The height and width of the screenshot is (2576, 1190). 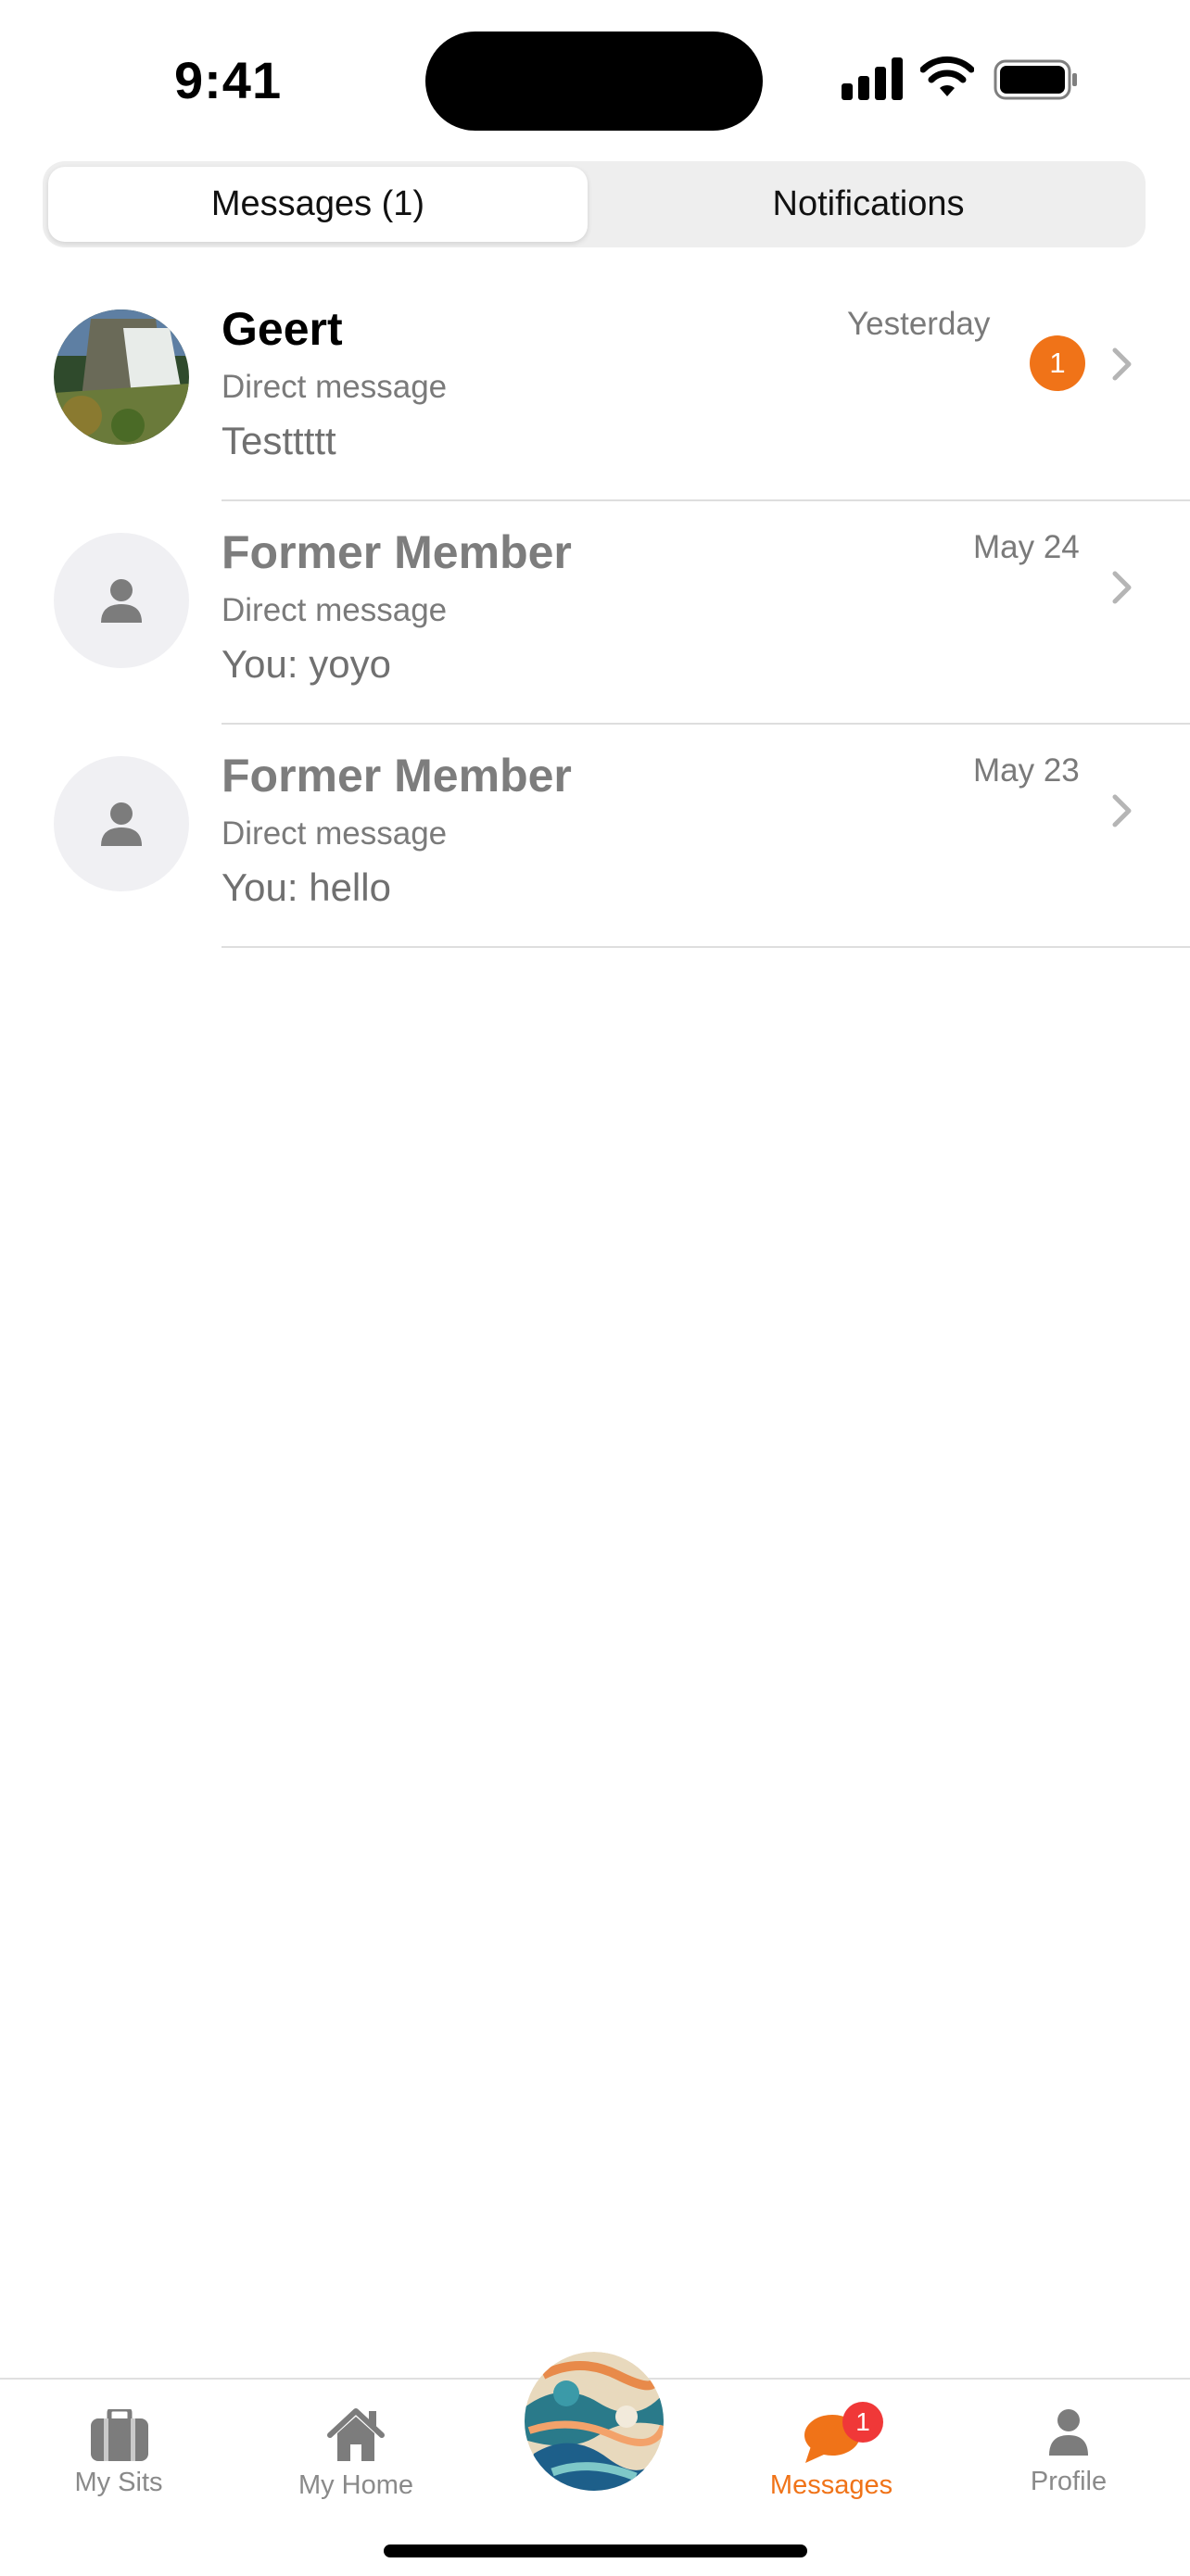 I want to click on globe-logo-button, so click(x=594, y=2421).